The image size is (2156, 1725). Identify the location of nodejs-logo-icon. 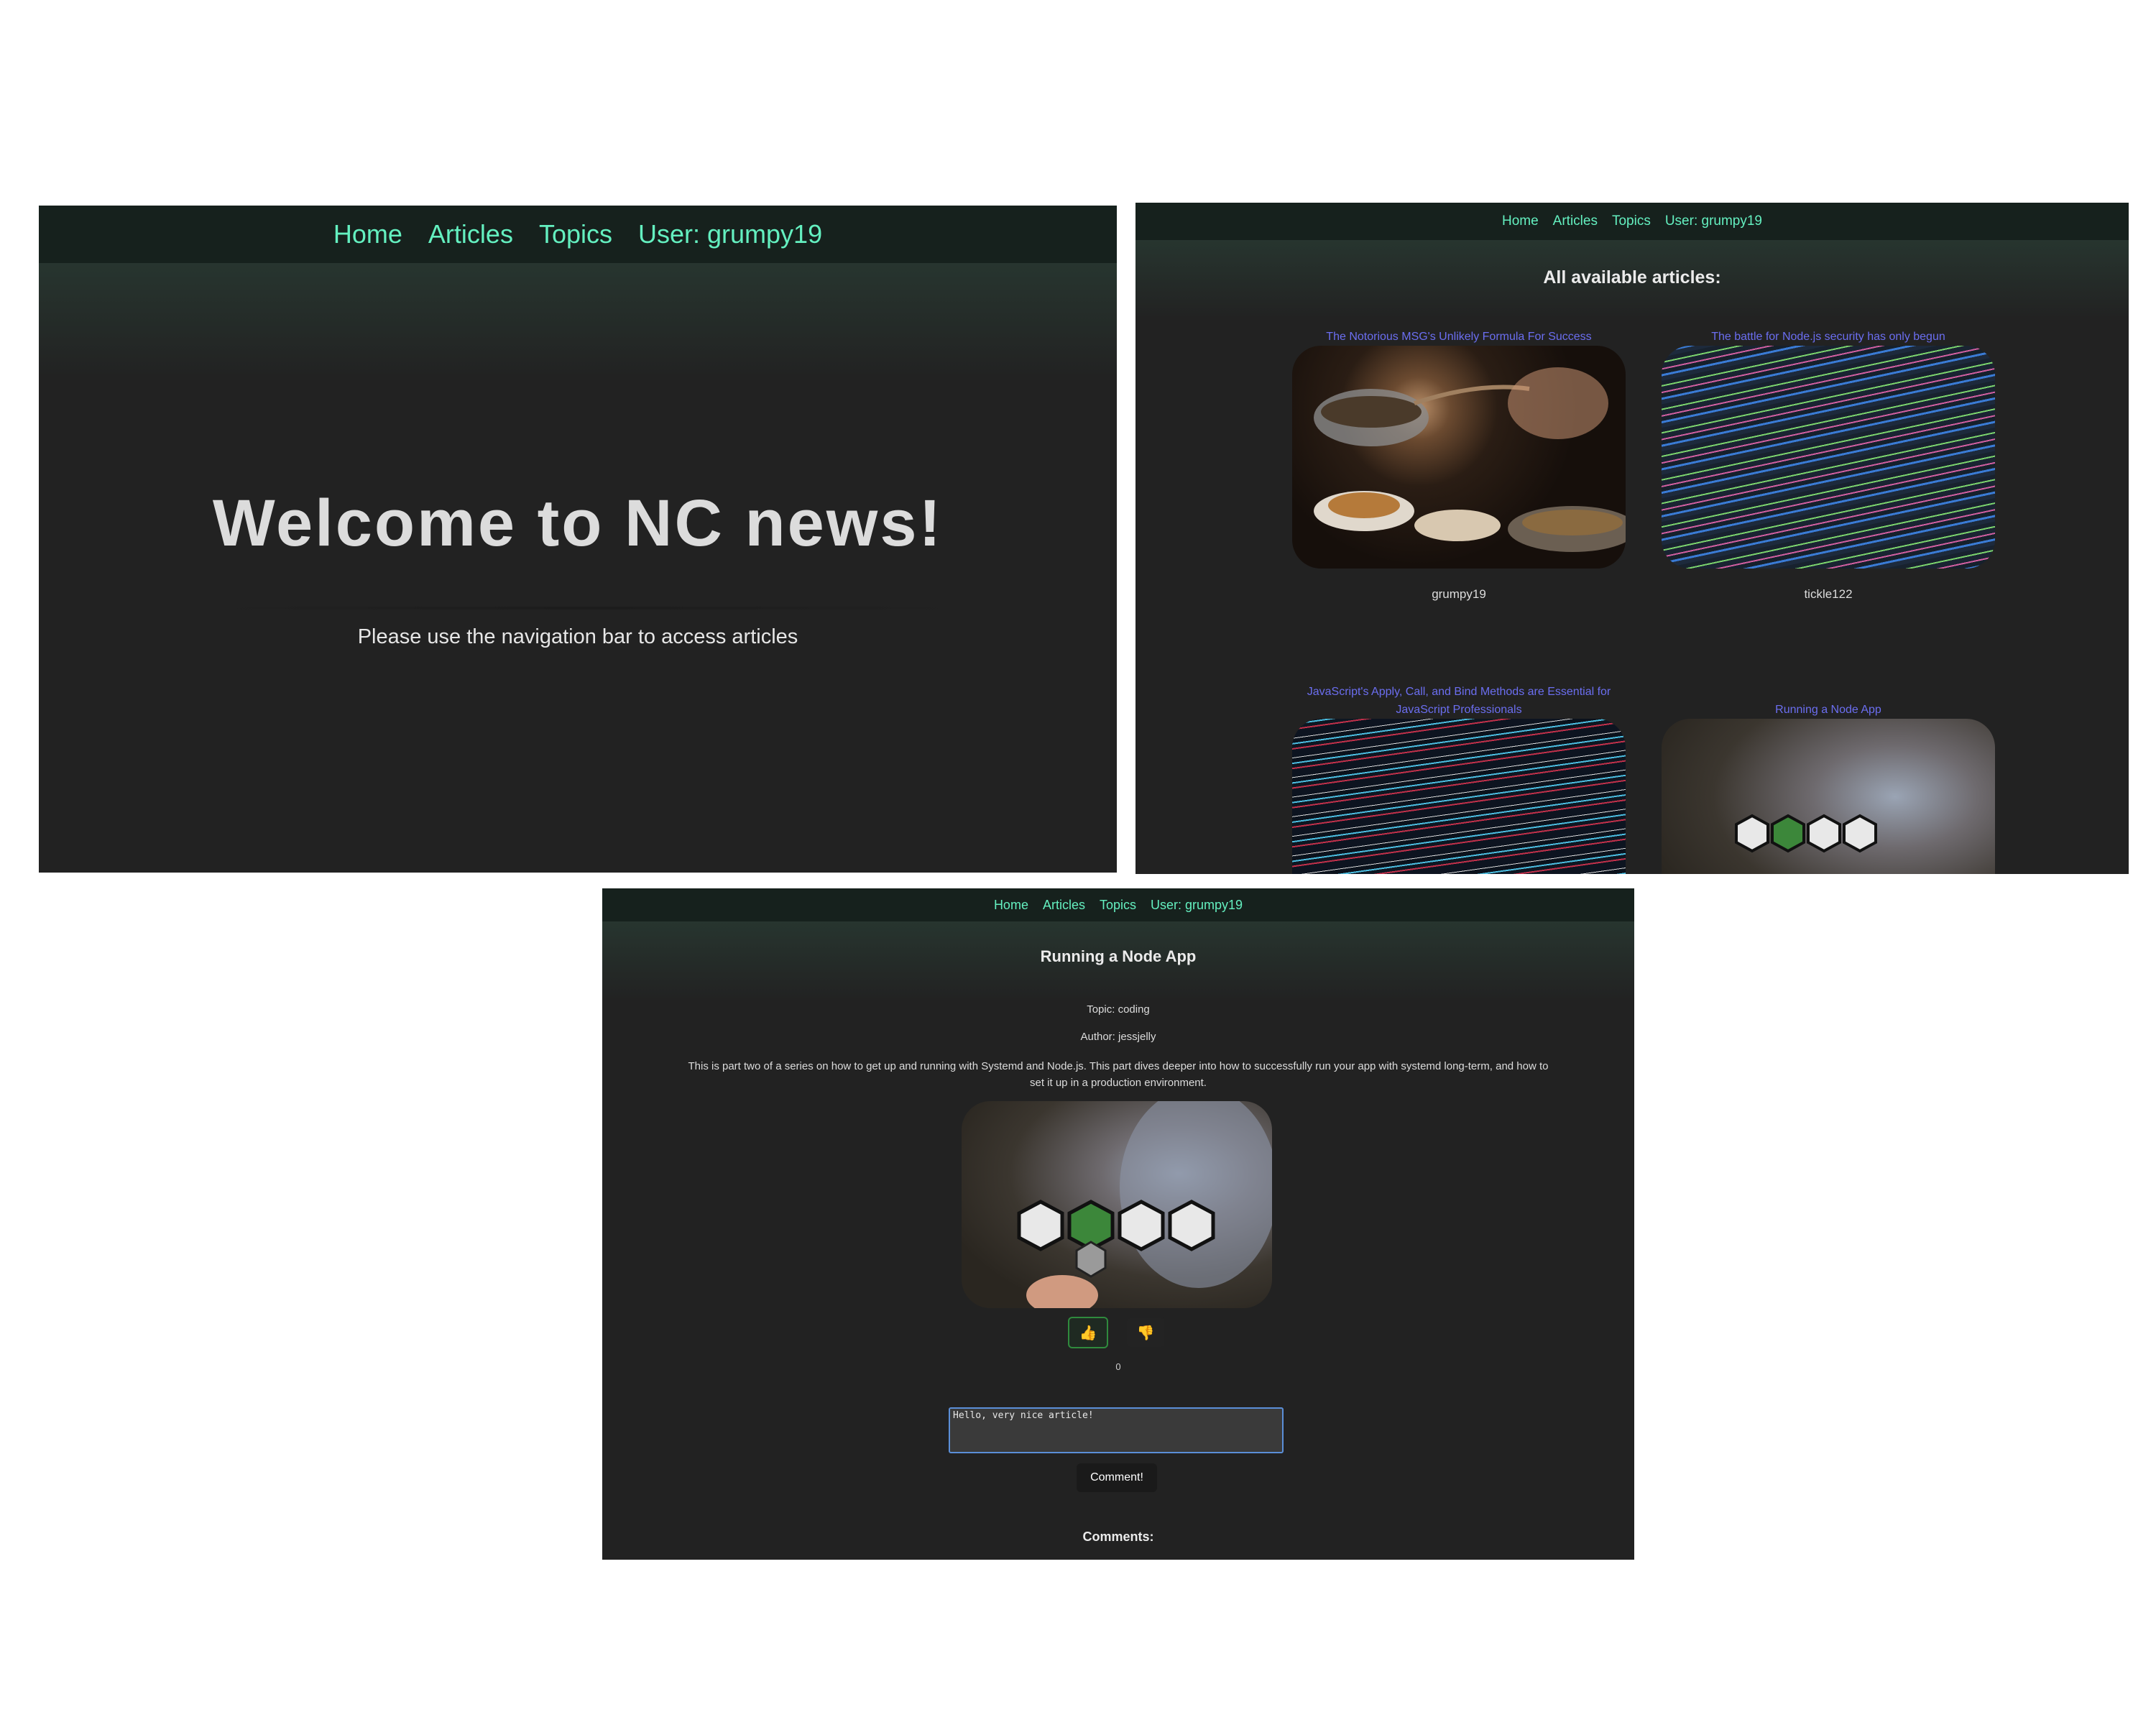
(1806, 837).